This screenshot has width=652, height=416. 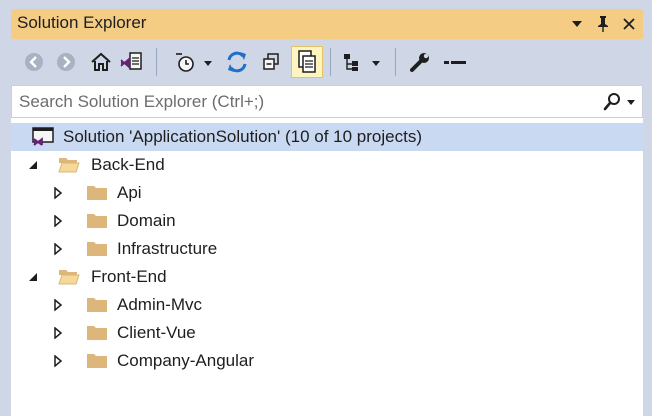 What do you see at coordinates (327, 361) in the screenshot?
I see `project-node-company-angular: Company-Angular` at bounding box center [327, 361].